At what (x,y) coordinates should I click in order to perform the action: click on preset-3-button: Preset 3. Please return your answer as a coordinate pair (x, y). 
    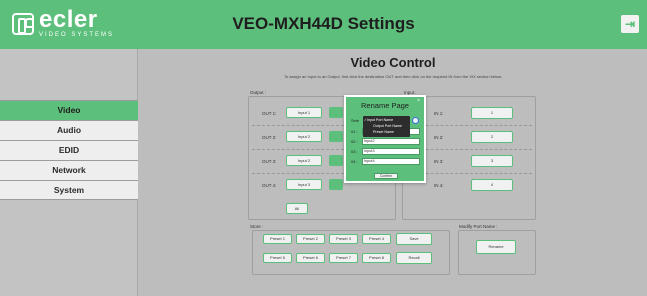
    Looking at the image, I should click on (343, 239).